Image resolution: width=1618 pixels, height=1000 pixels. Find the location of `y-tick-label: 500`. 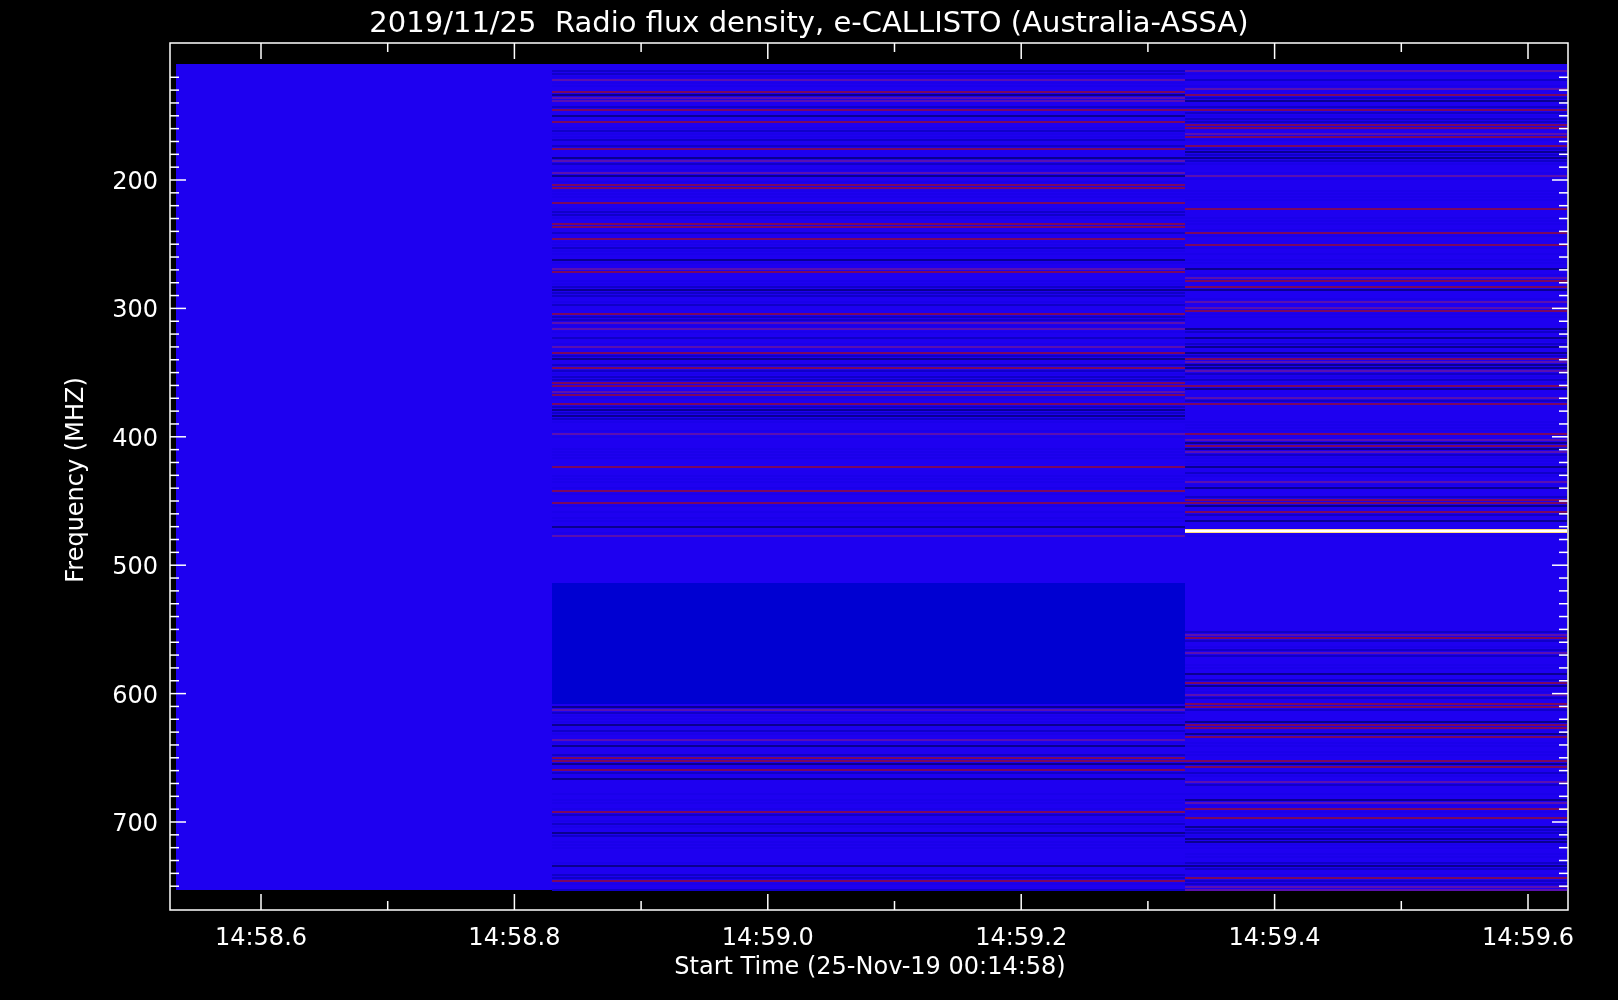

y-tick-label: 500 is located at coordinates (135, 566).